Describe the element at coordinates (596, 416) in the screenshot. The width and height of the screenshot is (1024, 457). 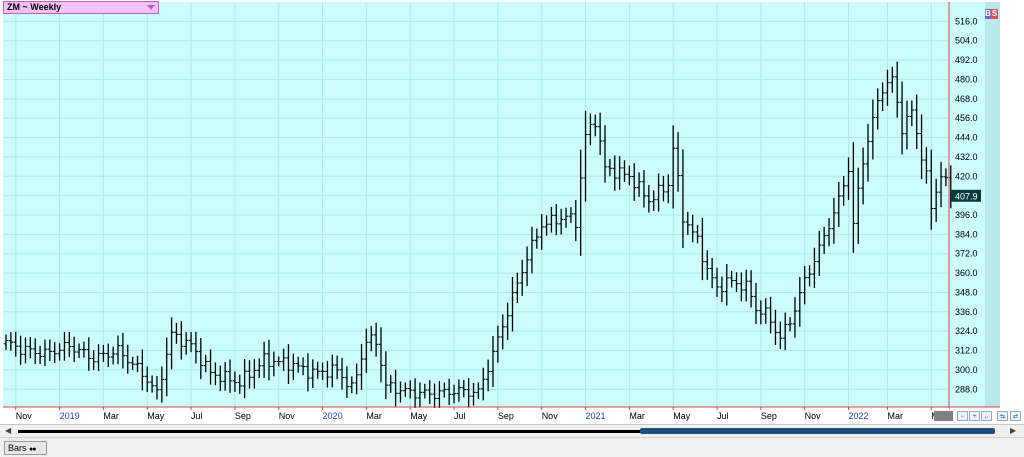
I see `x-tick-label: 2021` at that location.